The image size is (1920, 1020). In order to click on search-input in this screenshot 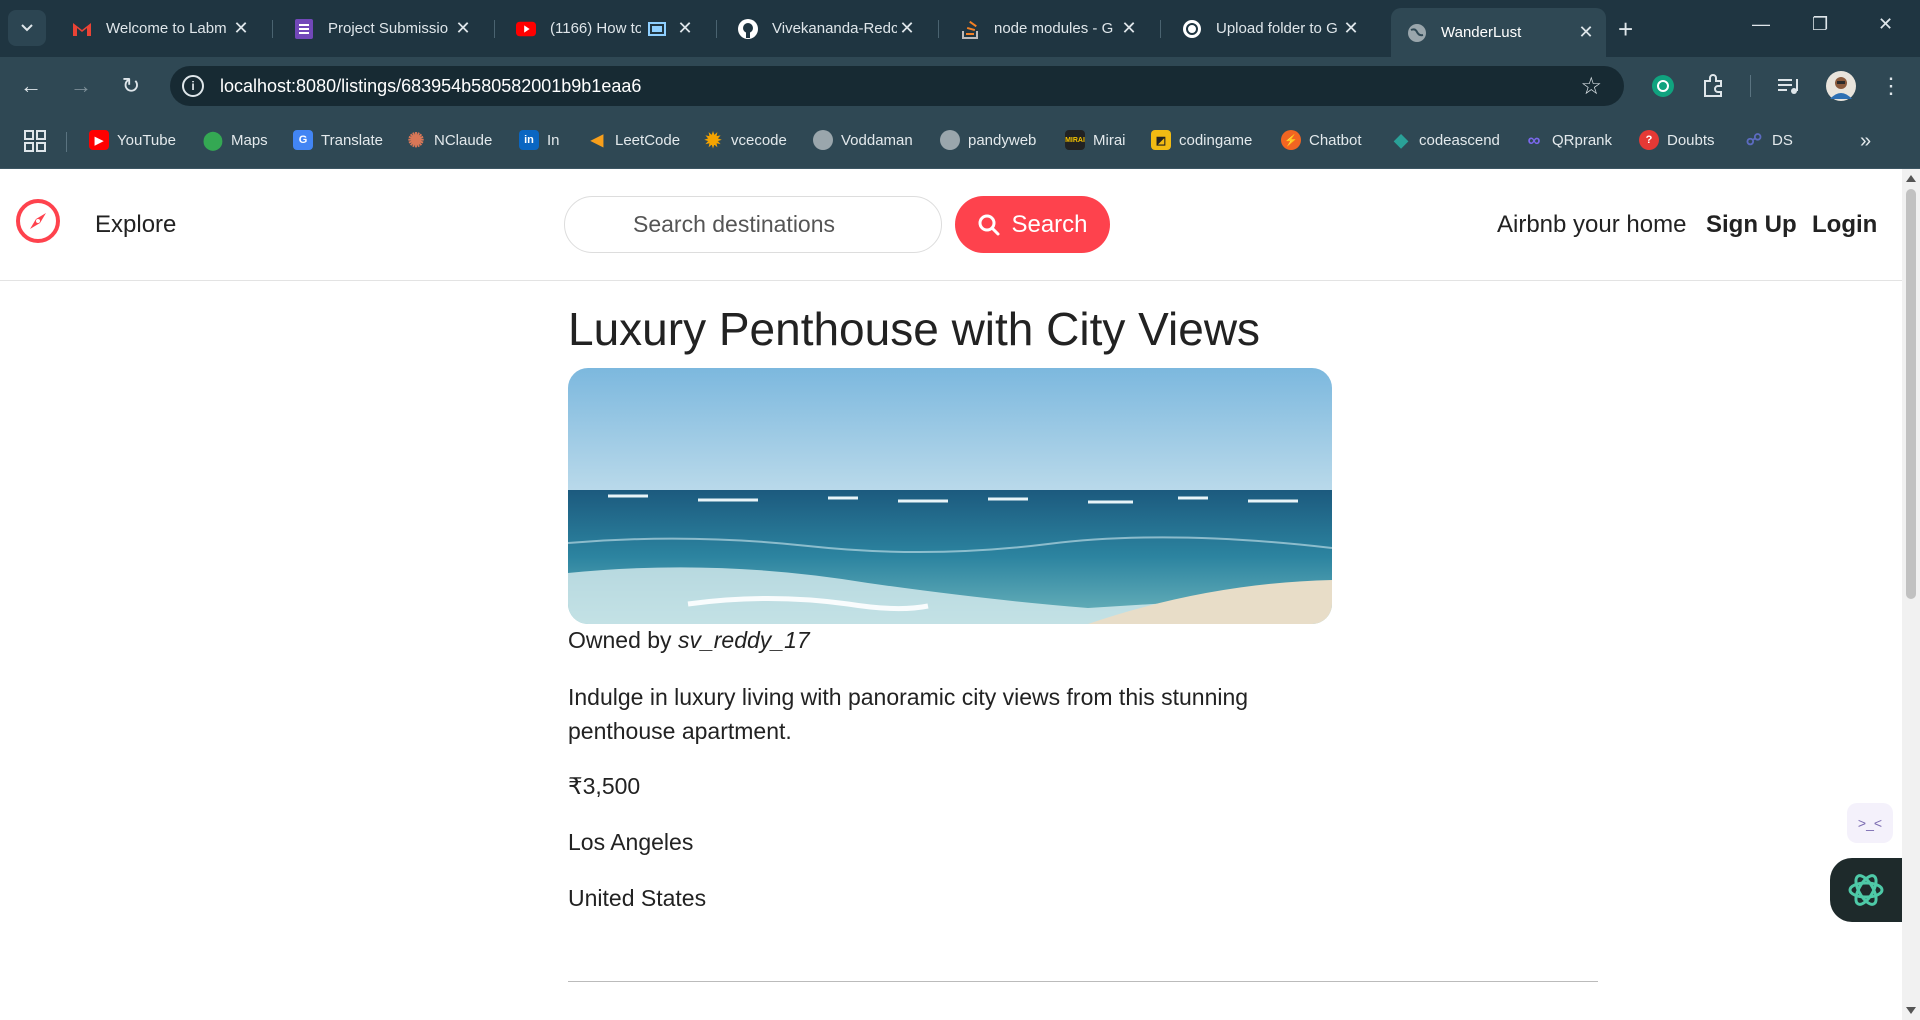, I will do `click(753, 224)`.